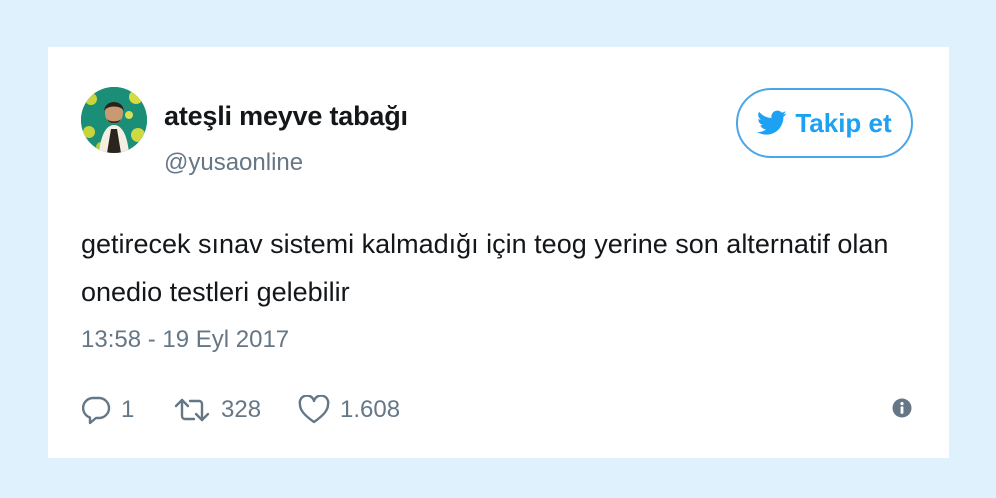 This screenshot has width=996, height=498. I want to click on reply-button: 1, so click(127, 410).